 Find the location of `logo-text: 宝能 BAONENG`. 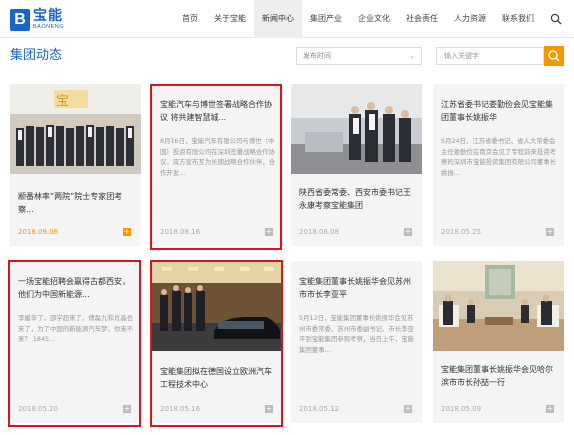

logo-text: 宝能 BAONENG is located at coordinates (48, 20).